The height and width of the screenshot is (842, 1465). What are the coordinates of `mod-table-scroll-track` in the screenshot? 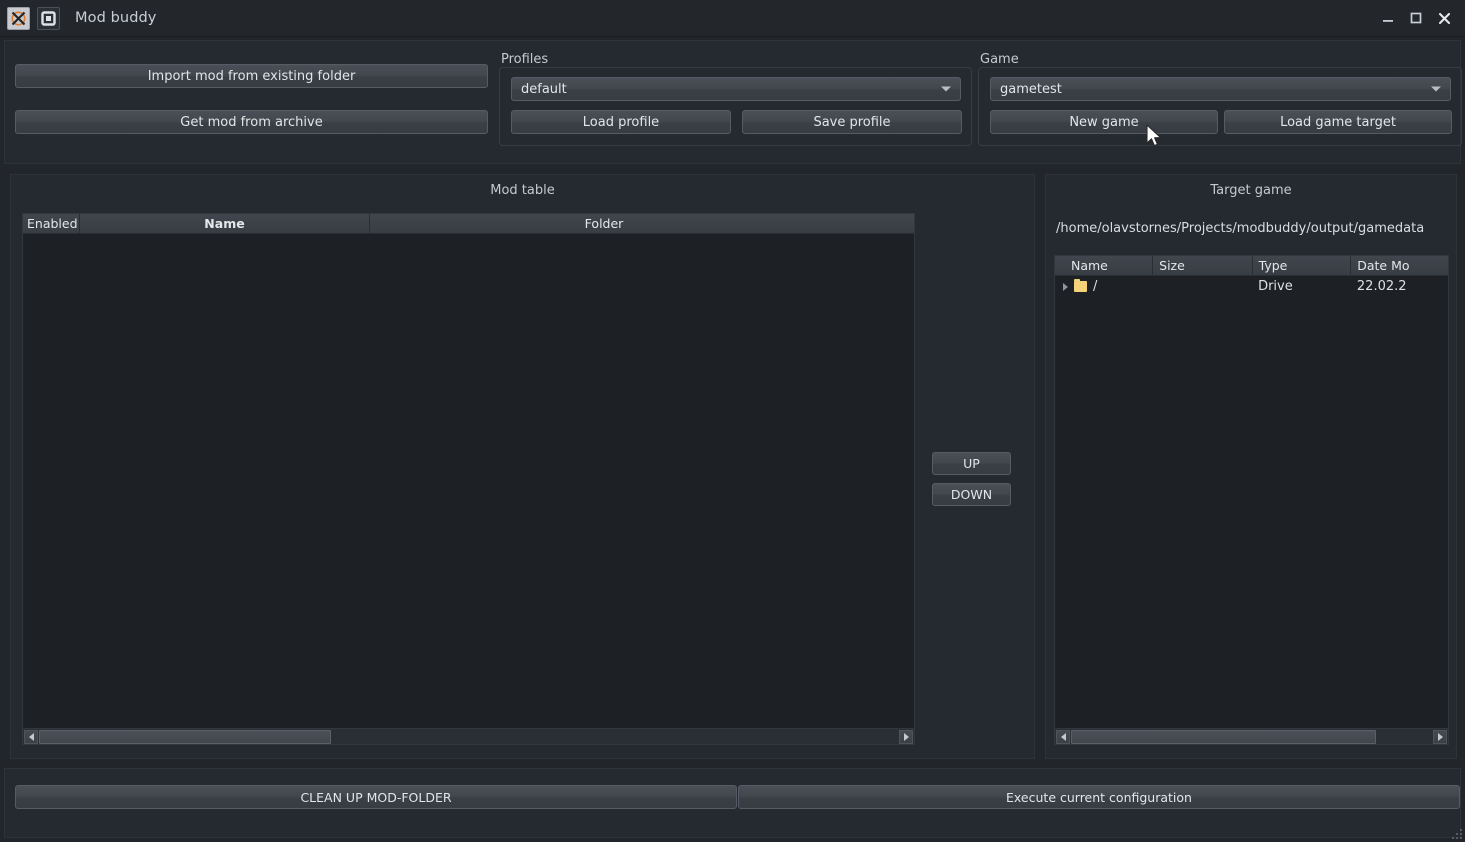 It's located at (468, 736).